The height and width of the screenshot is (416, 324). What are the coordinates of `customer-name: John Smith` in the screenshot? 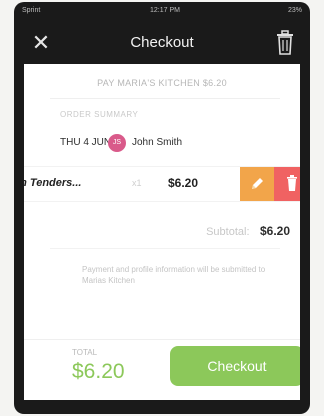 It's located at (157, 142).